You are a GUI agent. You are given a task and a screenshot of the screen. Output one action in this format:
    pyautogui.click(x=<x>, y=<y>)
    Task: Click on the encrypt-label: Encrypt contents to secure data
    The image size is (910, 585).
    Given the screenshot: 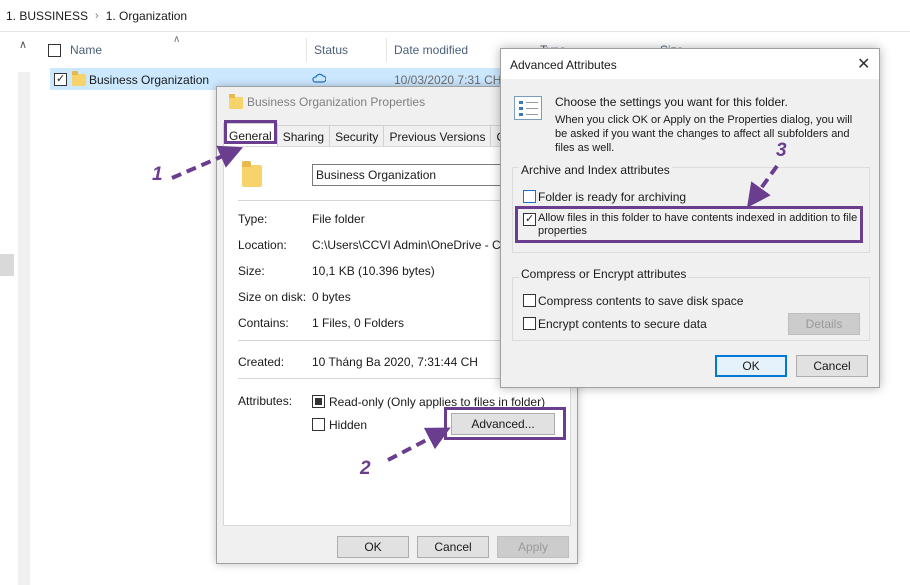 What is the action you would take?
    pyautogui.click(x=622, y=324)
    